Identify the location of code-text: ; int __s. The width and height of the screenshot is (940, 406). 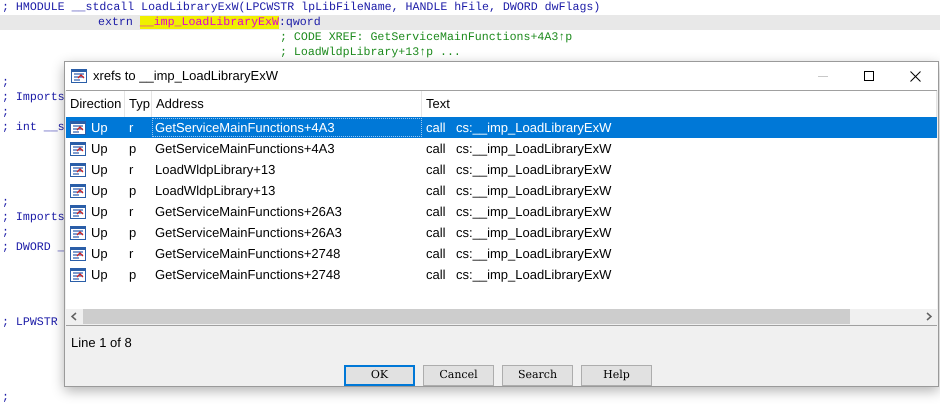
(33, 127).